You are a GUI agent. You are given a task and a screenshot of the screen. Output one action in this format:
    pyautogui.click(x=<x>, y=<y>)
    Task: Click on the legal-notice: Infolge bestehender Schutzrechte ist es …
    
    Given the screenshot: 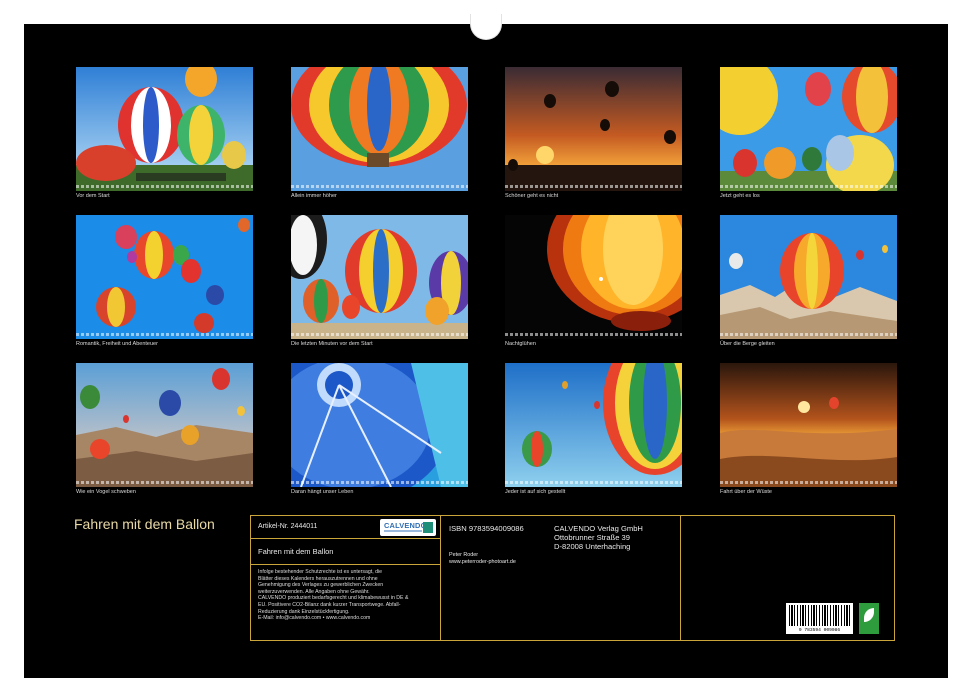 What is the action you would take?
    pyautogui.click(x=333, y=595)
    